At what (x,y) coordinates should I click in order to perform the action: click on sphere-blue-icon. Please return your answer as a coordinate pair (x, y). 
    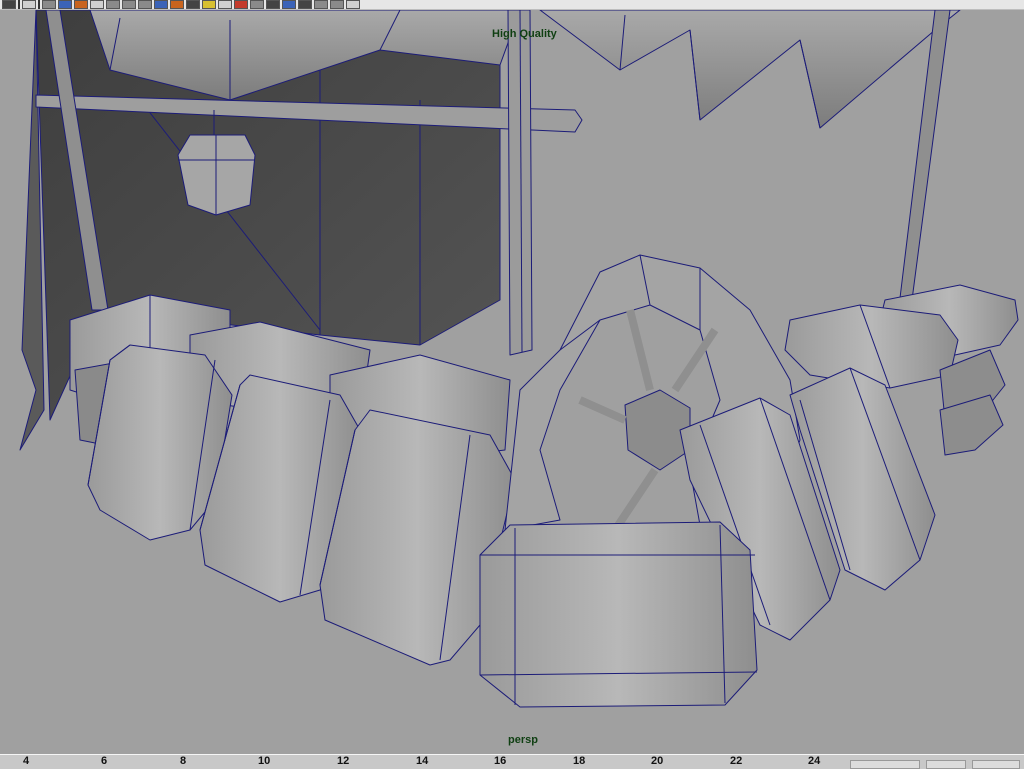
    Looking at the image, I should click on (161, 4).